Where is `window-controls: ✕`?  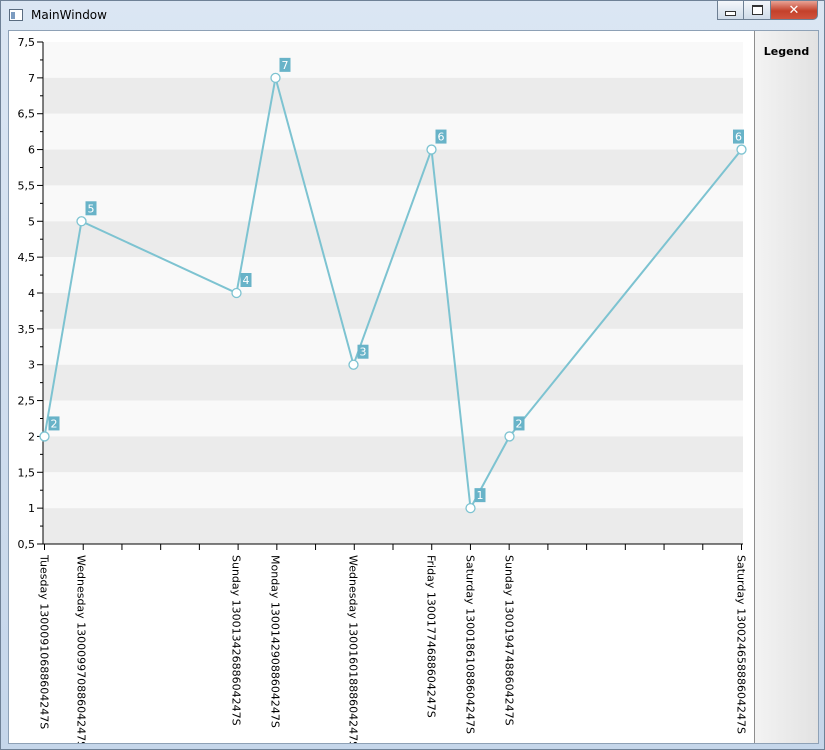 window-controls: ✕ is located at coordinates (767, 11).